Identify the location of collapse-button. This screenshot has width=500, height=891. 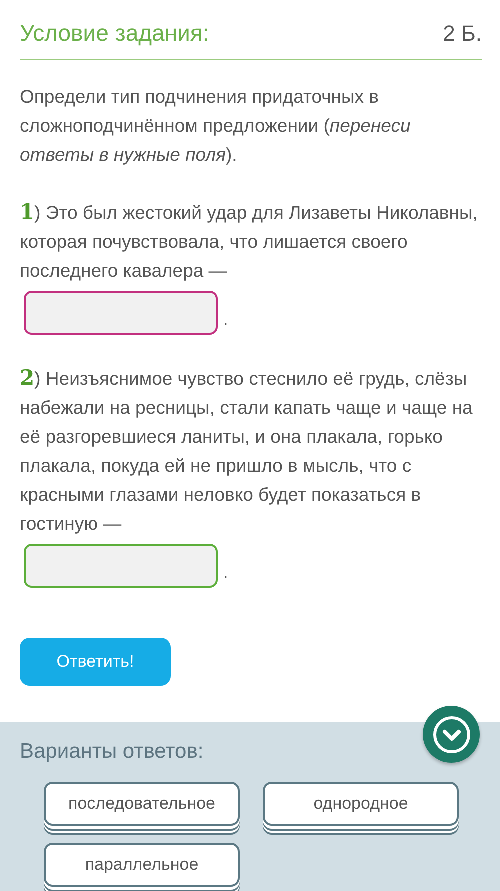
(451, 734).